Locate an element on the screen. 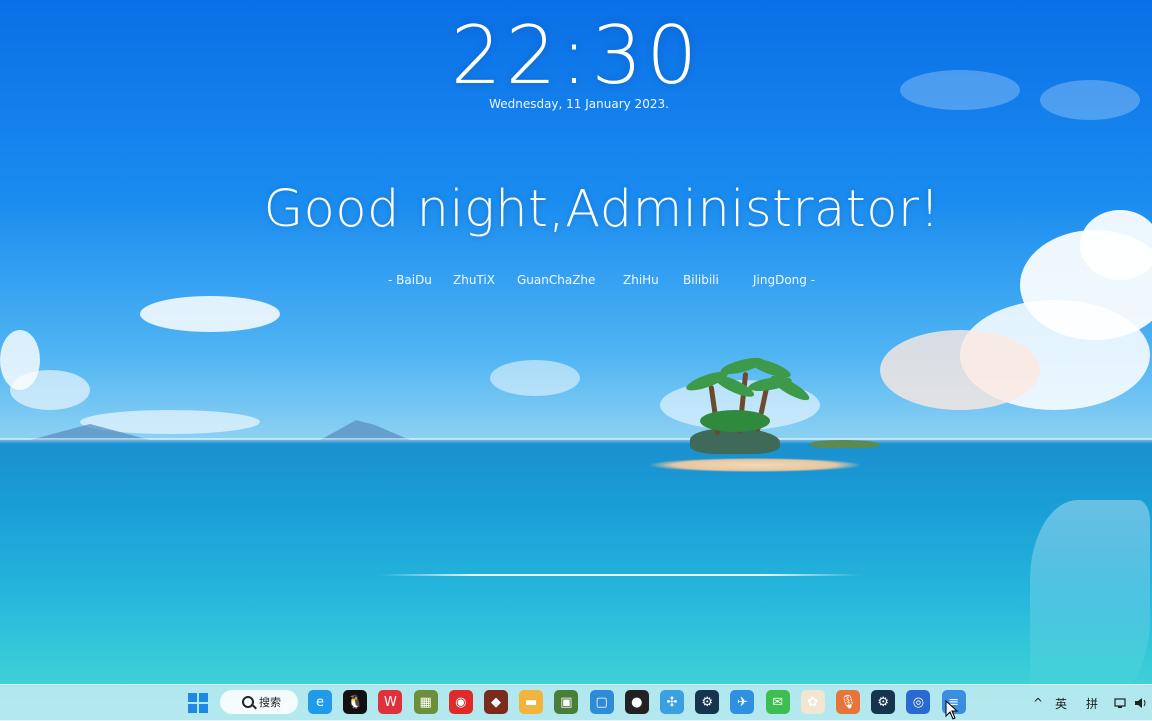 This screenshot has width=1152, height=721. qq-icon: 🐧 is located at coordinates (355, 702).